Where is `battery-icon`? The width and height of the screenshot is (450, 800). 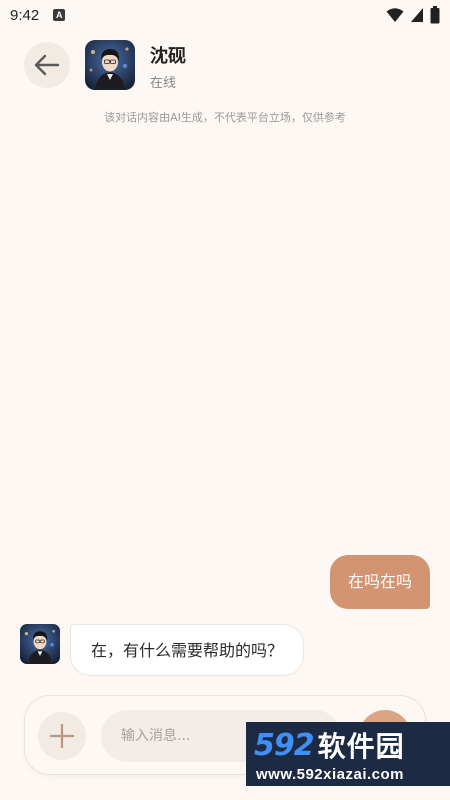 battery-icon is located at coordinates (435, 15).